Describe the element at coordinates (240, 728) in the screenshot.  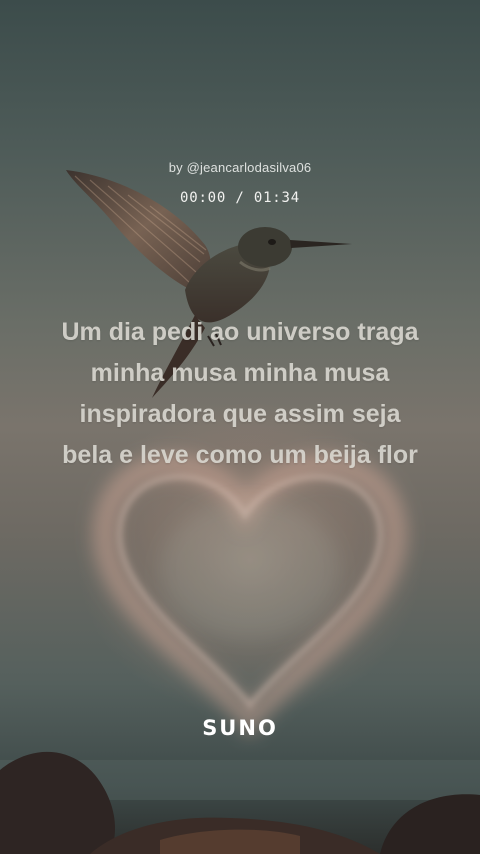
I see `suno-logo: SUNO` at that location.